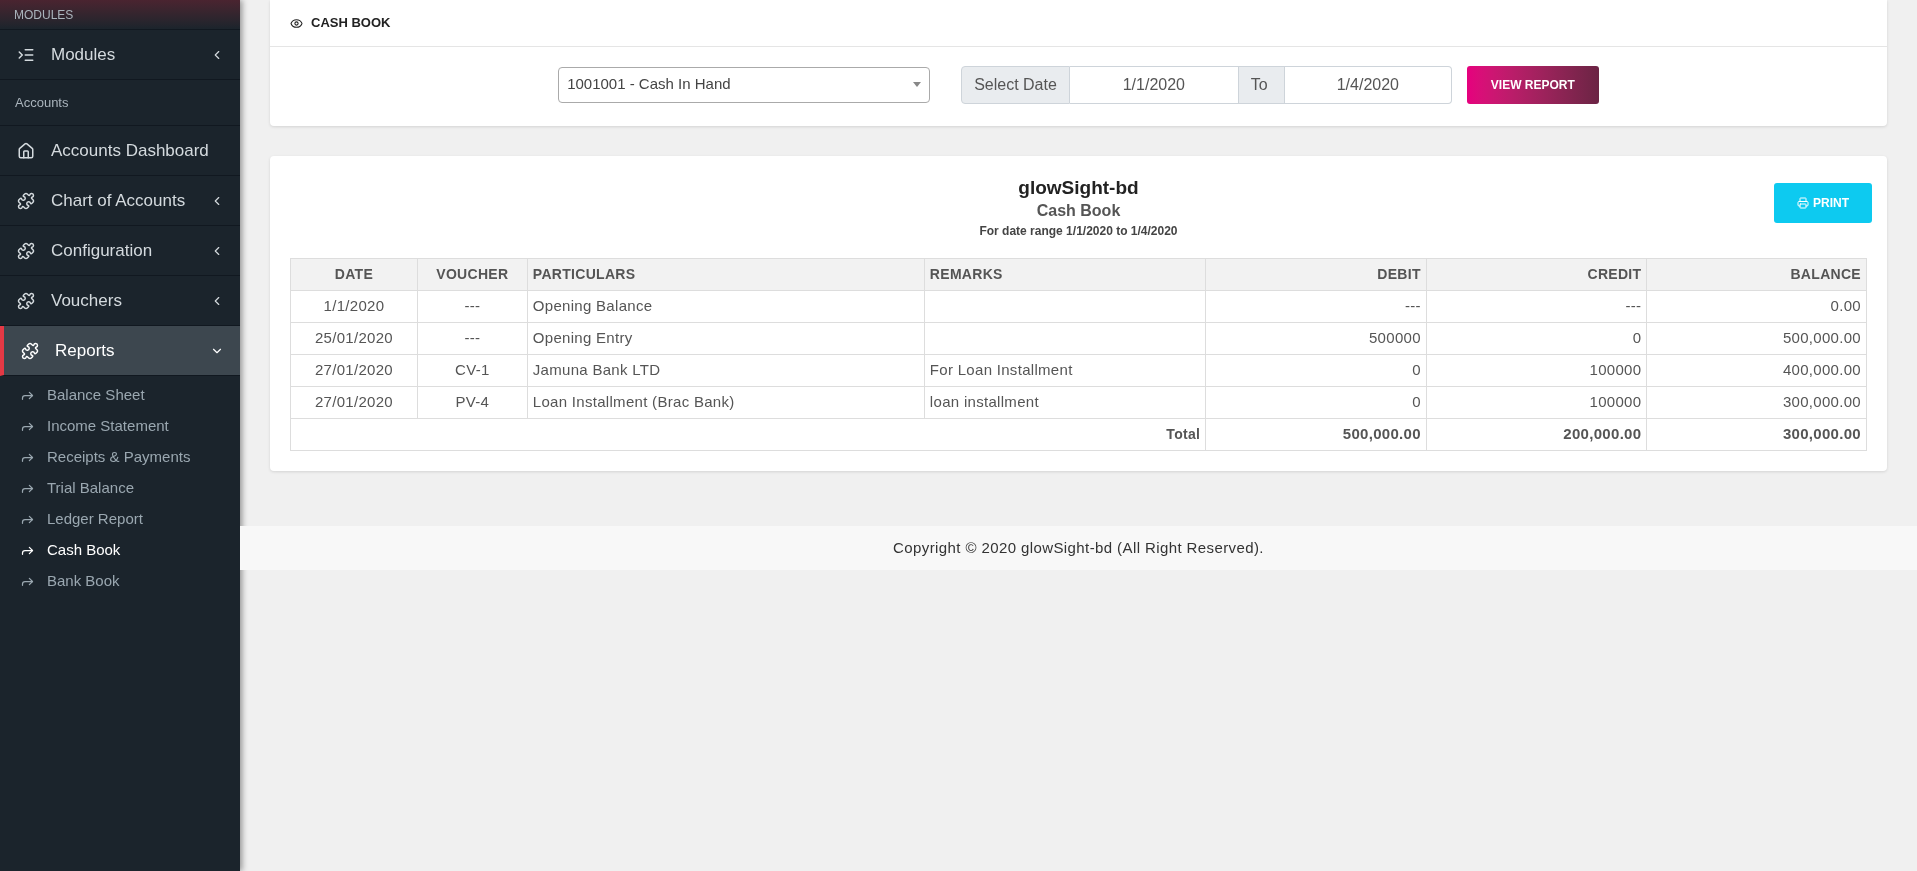 The width and height of the screenshot is (1917, 871). Describe the element at coordinates (1532, 84) in the screenshot. I see `view-report-button: VIEW REPORT` at that location.